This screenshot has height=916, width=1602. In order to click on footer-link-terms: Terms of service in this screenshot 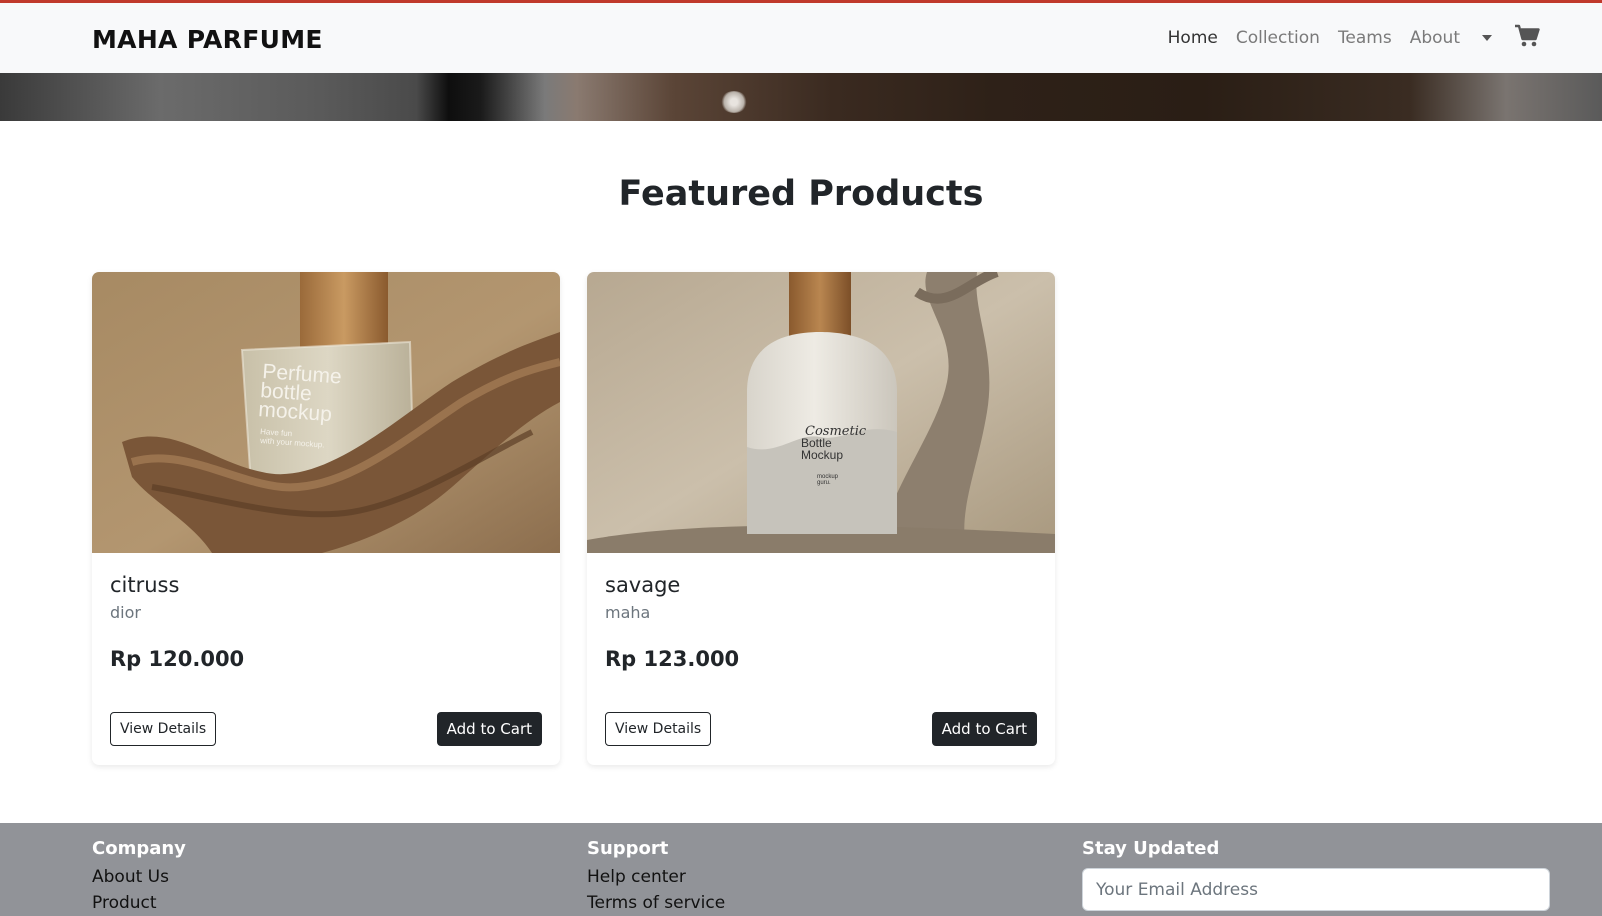, I will do `click(656, 903)`.